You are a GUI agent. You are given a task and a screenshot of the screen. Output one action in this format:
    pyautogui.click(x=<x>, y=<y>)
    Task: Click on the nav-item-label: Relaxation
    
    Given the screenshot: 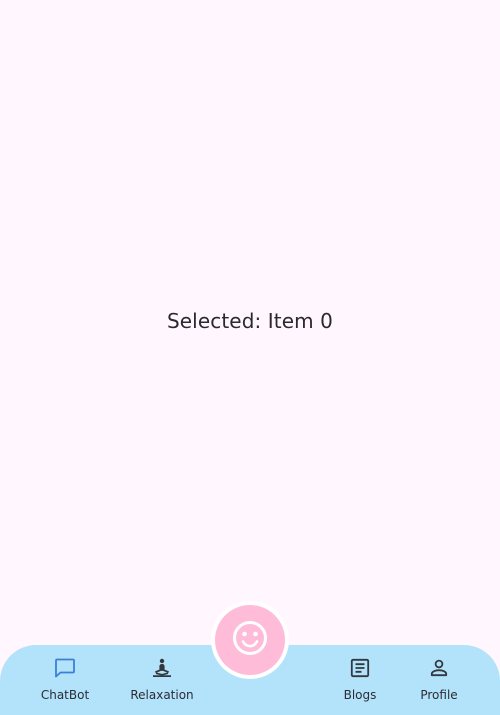 What is the action you would take?
    pyautogui.click(x=162, y=695)
    